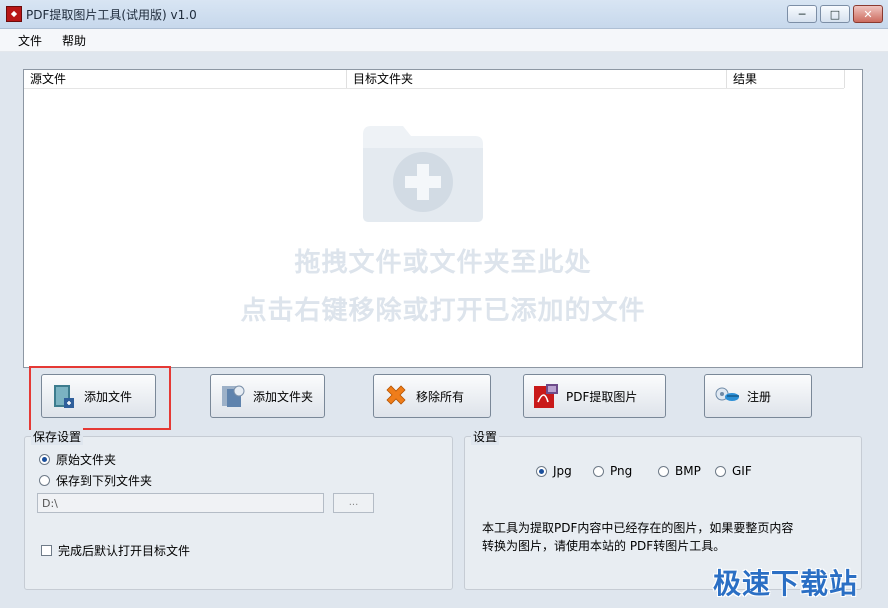 This screenshot has width=888, height=608. I want to click on register-label: 注册, so click(759, 396).